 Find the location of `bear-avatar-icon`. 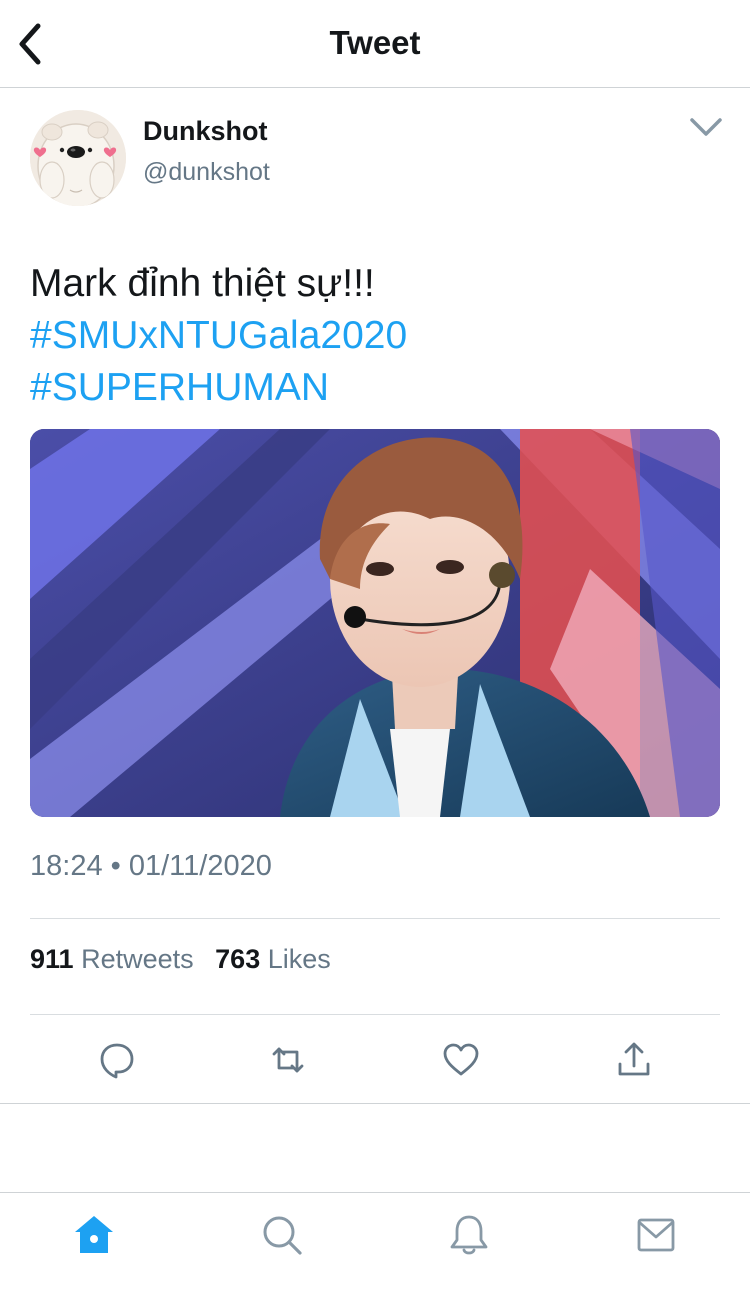

bear-avatar-icon is located at coordinates (78, 158).